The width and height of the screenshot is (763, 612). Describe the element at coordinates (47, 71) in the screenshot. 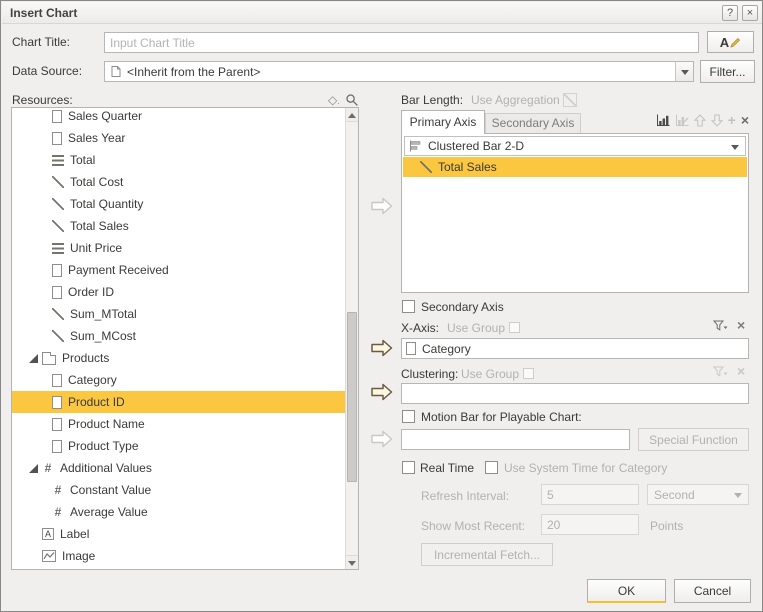

I see `data-source-label: Data Source:` at that location.